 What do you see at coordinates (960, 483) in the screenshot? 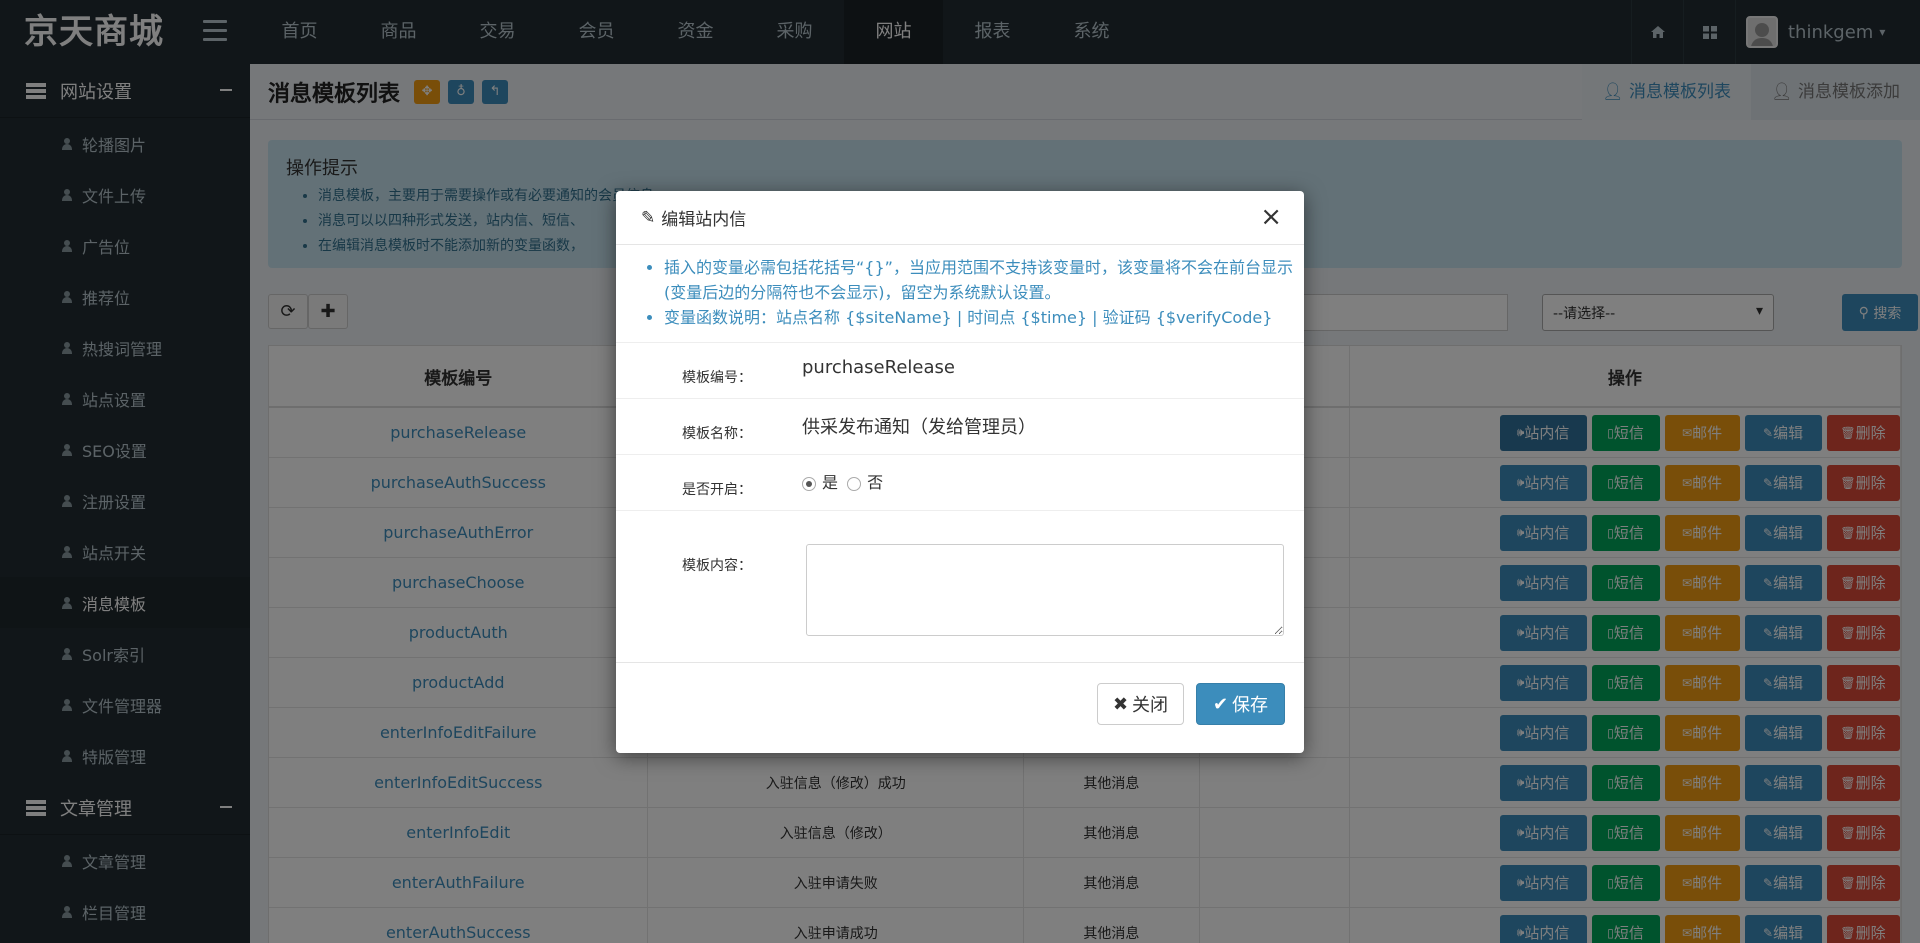
I see `field-enabled: 是否开启： 是 否` at bounding box center [960, 483].